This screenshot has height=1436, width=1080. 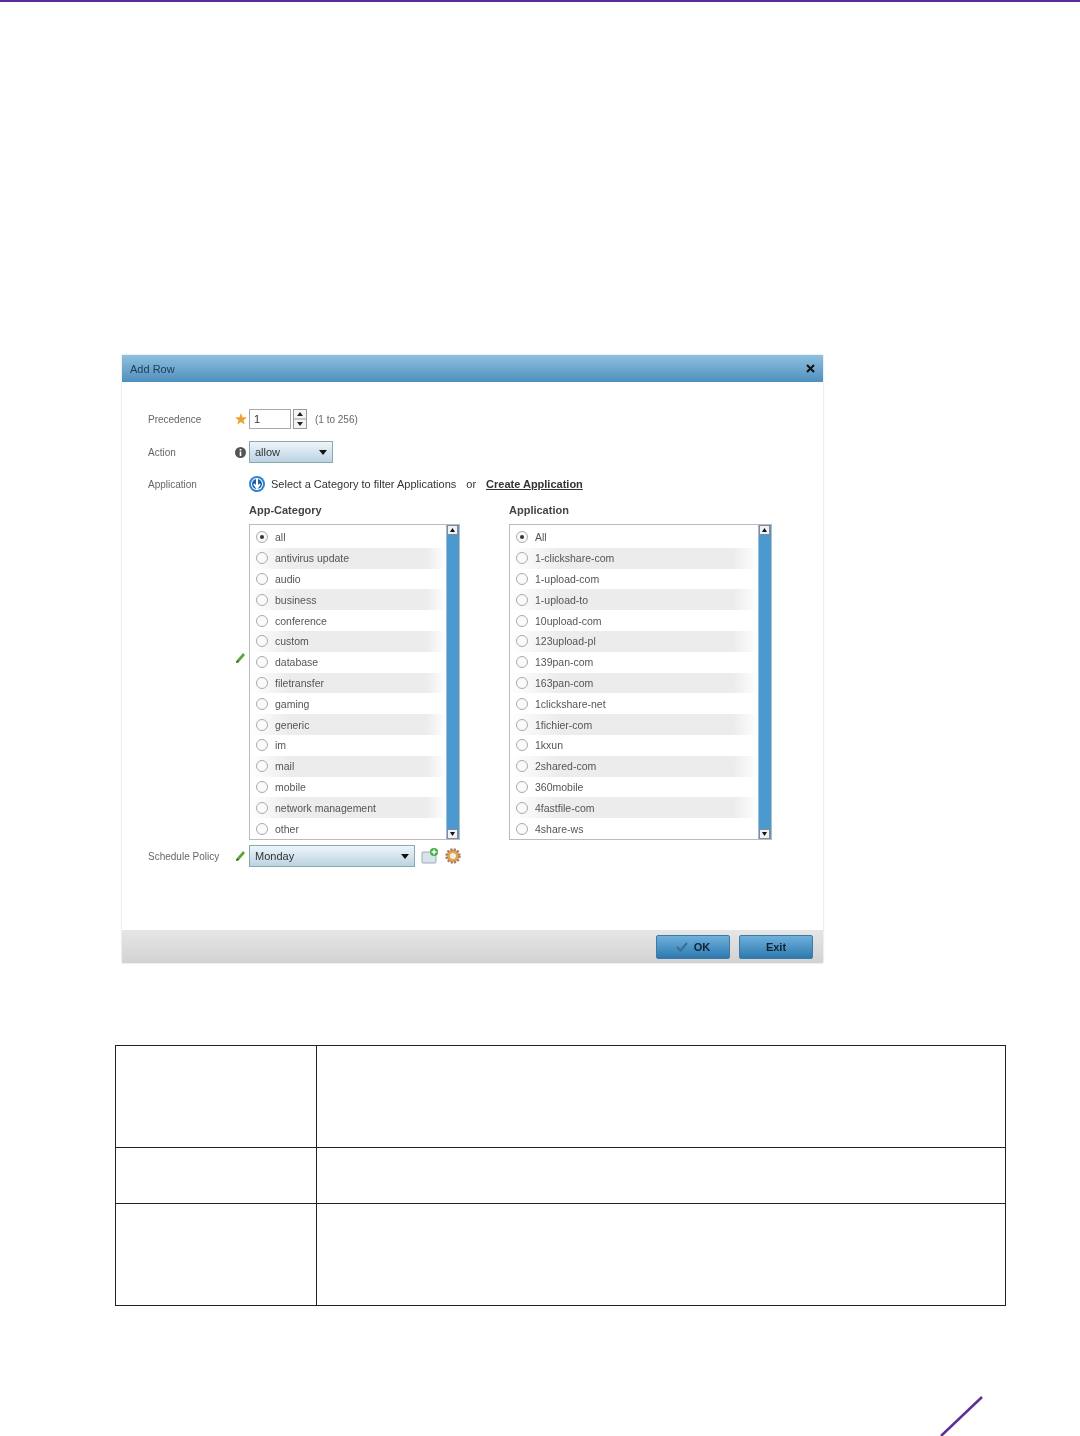 What do you see at coordinates (634, 745) in the screenshot?
I see `list-option: 1kxun` at bounding box center [634, 745].